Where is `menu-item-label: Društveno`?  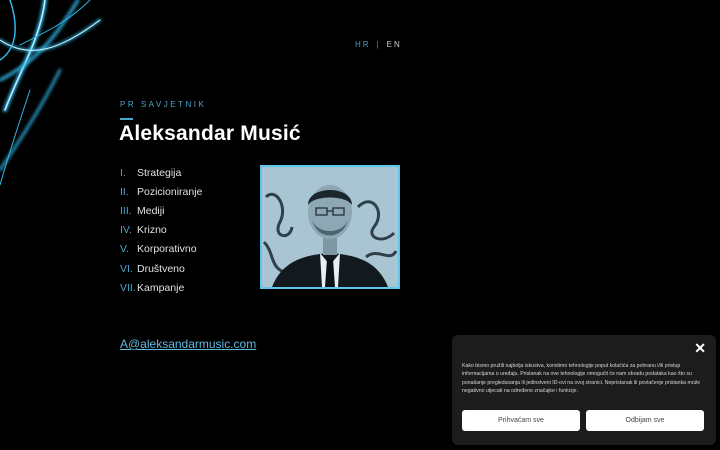 menu-item-label: Društveno is located at coordinates (161, 268).